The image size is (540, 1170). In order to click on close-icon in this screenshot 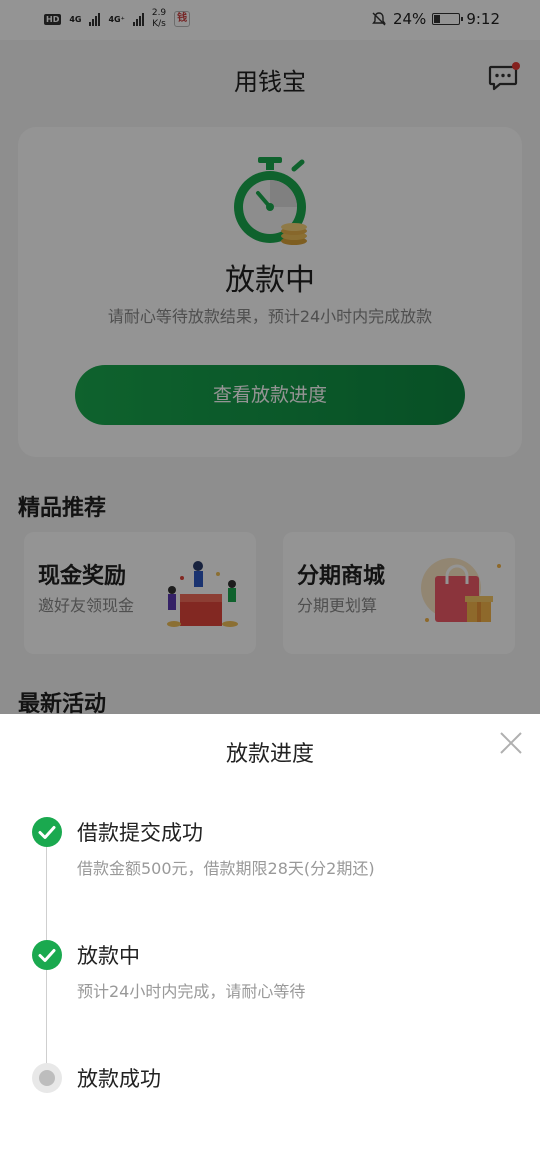, I will do `click(511, 743)`.